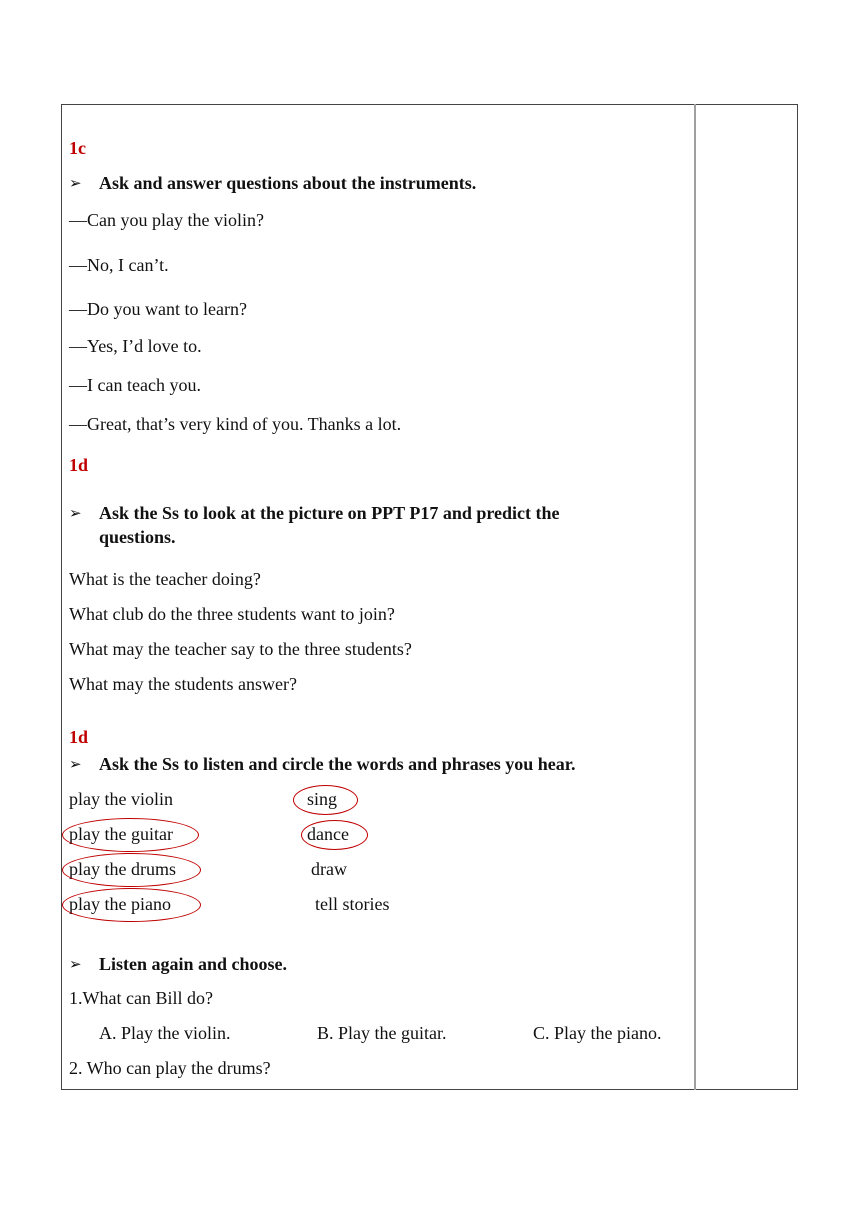 Image resolution: width=860 pixels, height=1216 pixels. Describe the element at coordinates (193, 964) in the screenshot. I see `instruction-listen-again: Listen again and choose.` at that location.